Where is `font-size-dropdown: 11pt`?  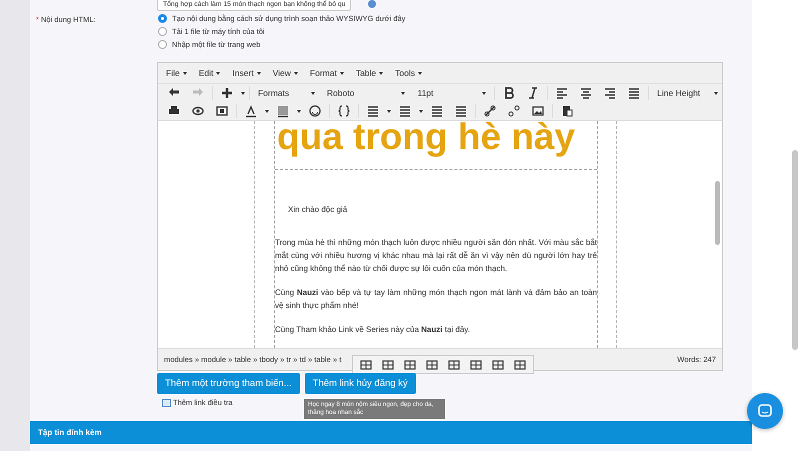
font-size-dropdown: 11pt is located at coordinates (451, 93).